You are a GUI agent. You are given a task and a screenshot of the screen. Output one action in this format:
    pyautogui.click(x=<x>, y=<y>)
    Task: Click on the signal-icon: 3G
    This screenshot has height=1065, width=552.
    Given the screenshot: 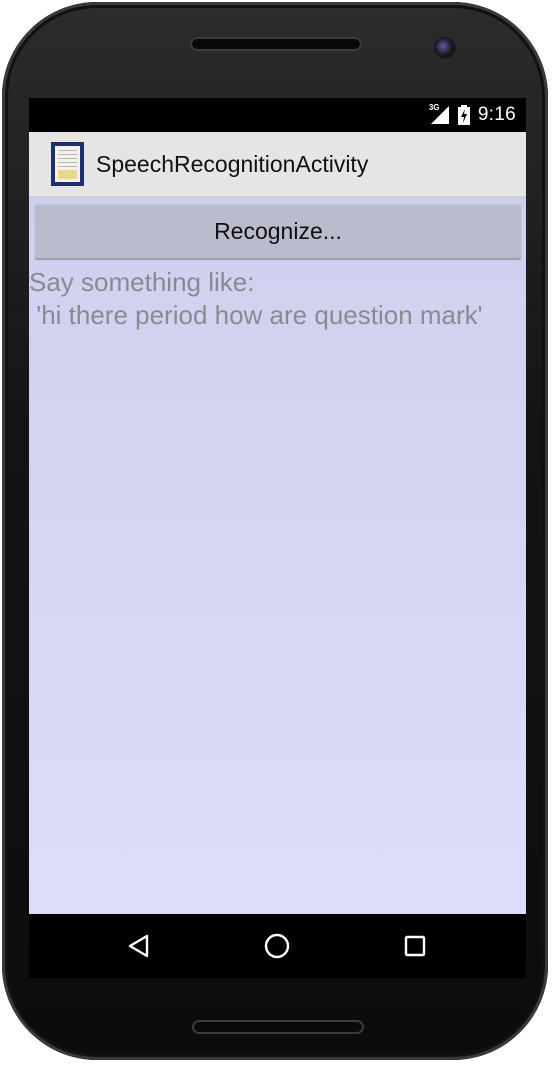 What is the action you would take?
    pyautogui.click(x=439, y=114)
    